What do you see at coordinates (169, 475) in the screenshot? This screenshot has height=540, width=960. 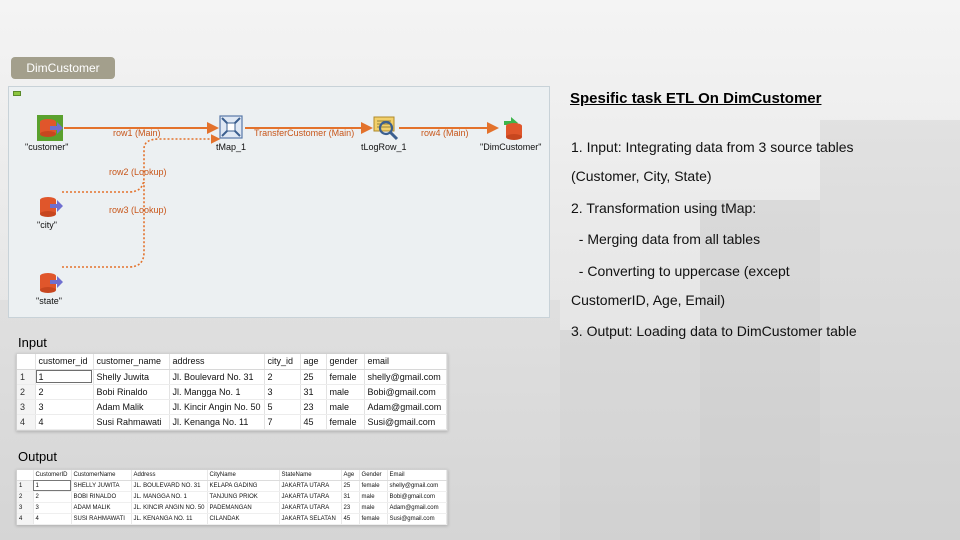 I see `column-header: Address` at bounding box center [169, 475].